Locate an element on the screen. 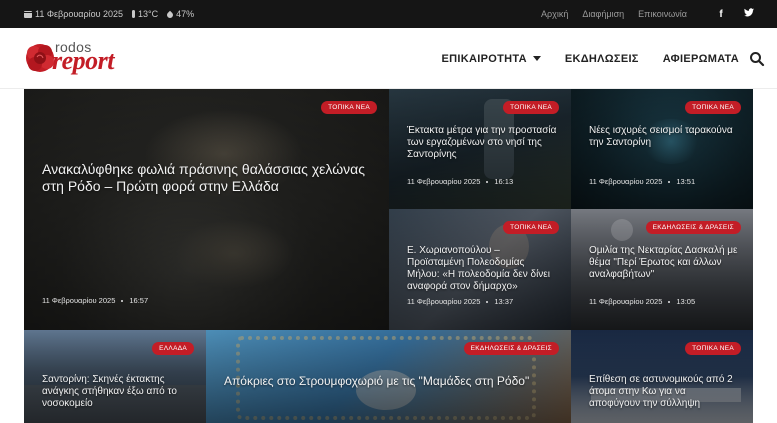 This screenshot has width=777, height=423. article-meta: 11 Φεβρουαρίου 2025 16:57 is located at coordinates (95, 300).